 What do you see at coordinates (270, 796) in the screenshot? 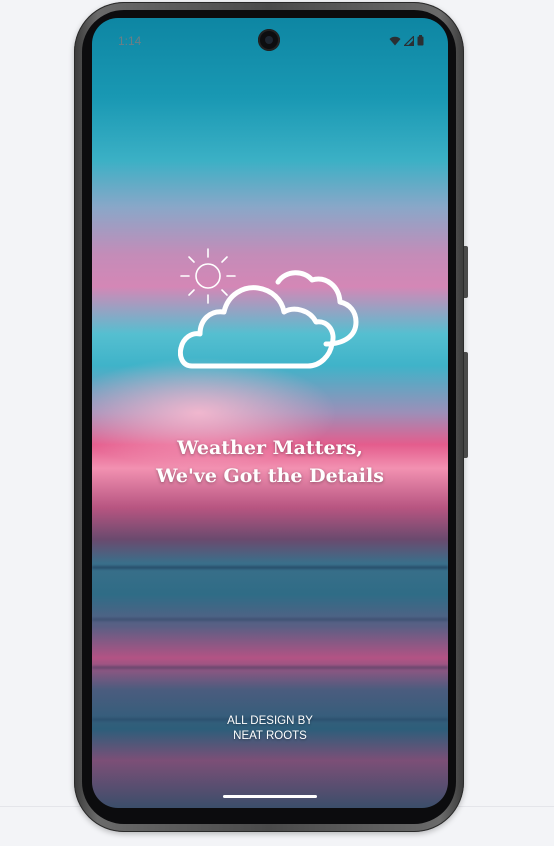
I see `home-indicator` at bounding box center [270, 796].